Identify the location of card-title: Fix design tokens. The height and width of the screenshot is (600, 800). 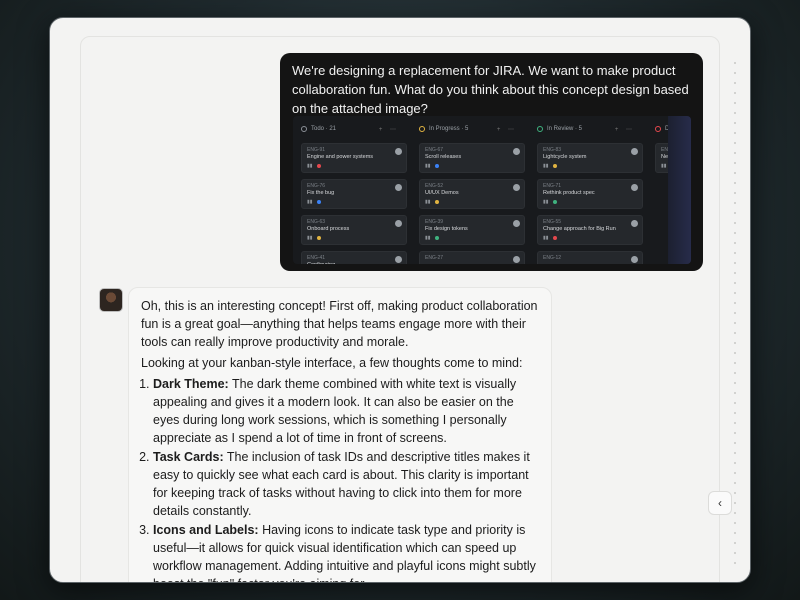
(446, 229).